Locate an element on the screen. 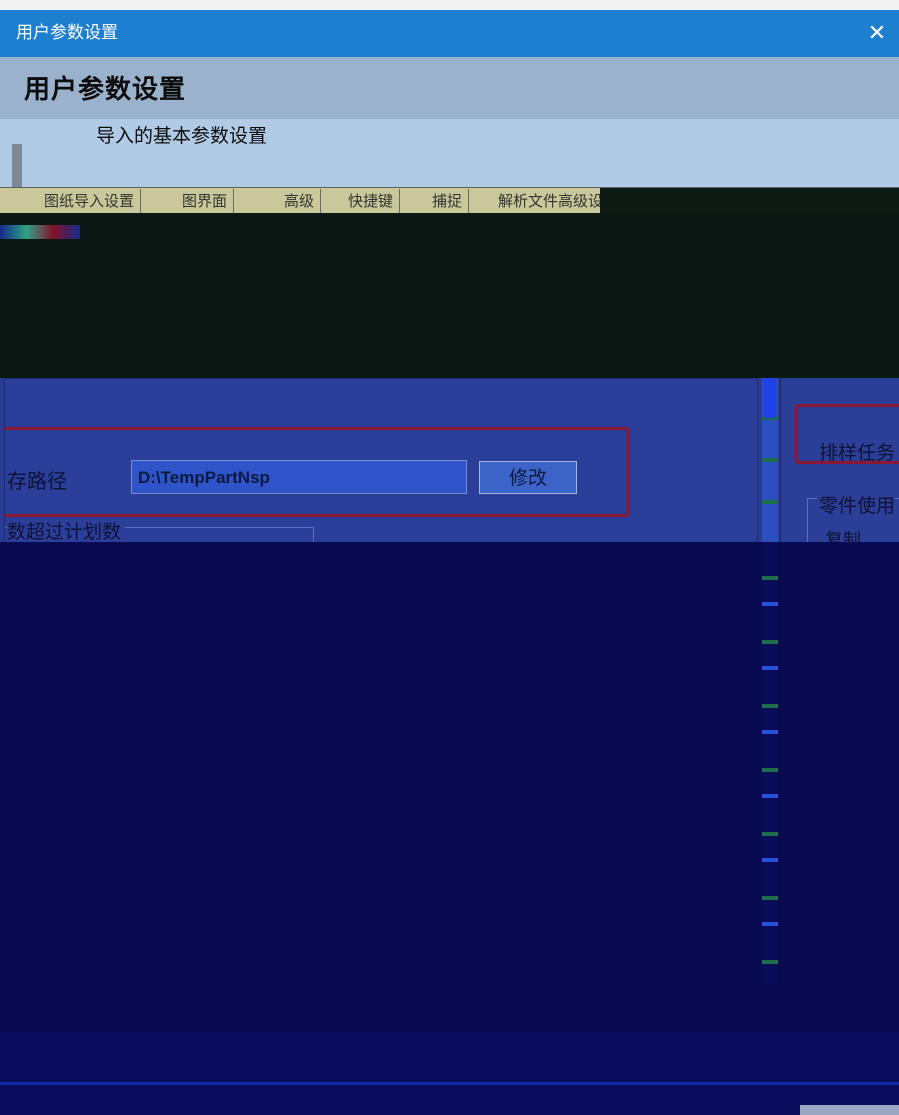  nest-task-label: 排样任务 is located at coordinates (857, 453).